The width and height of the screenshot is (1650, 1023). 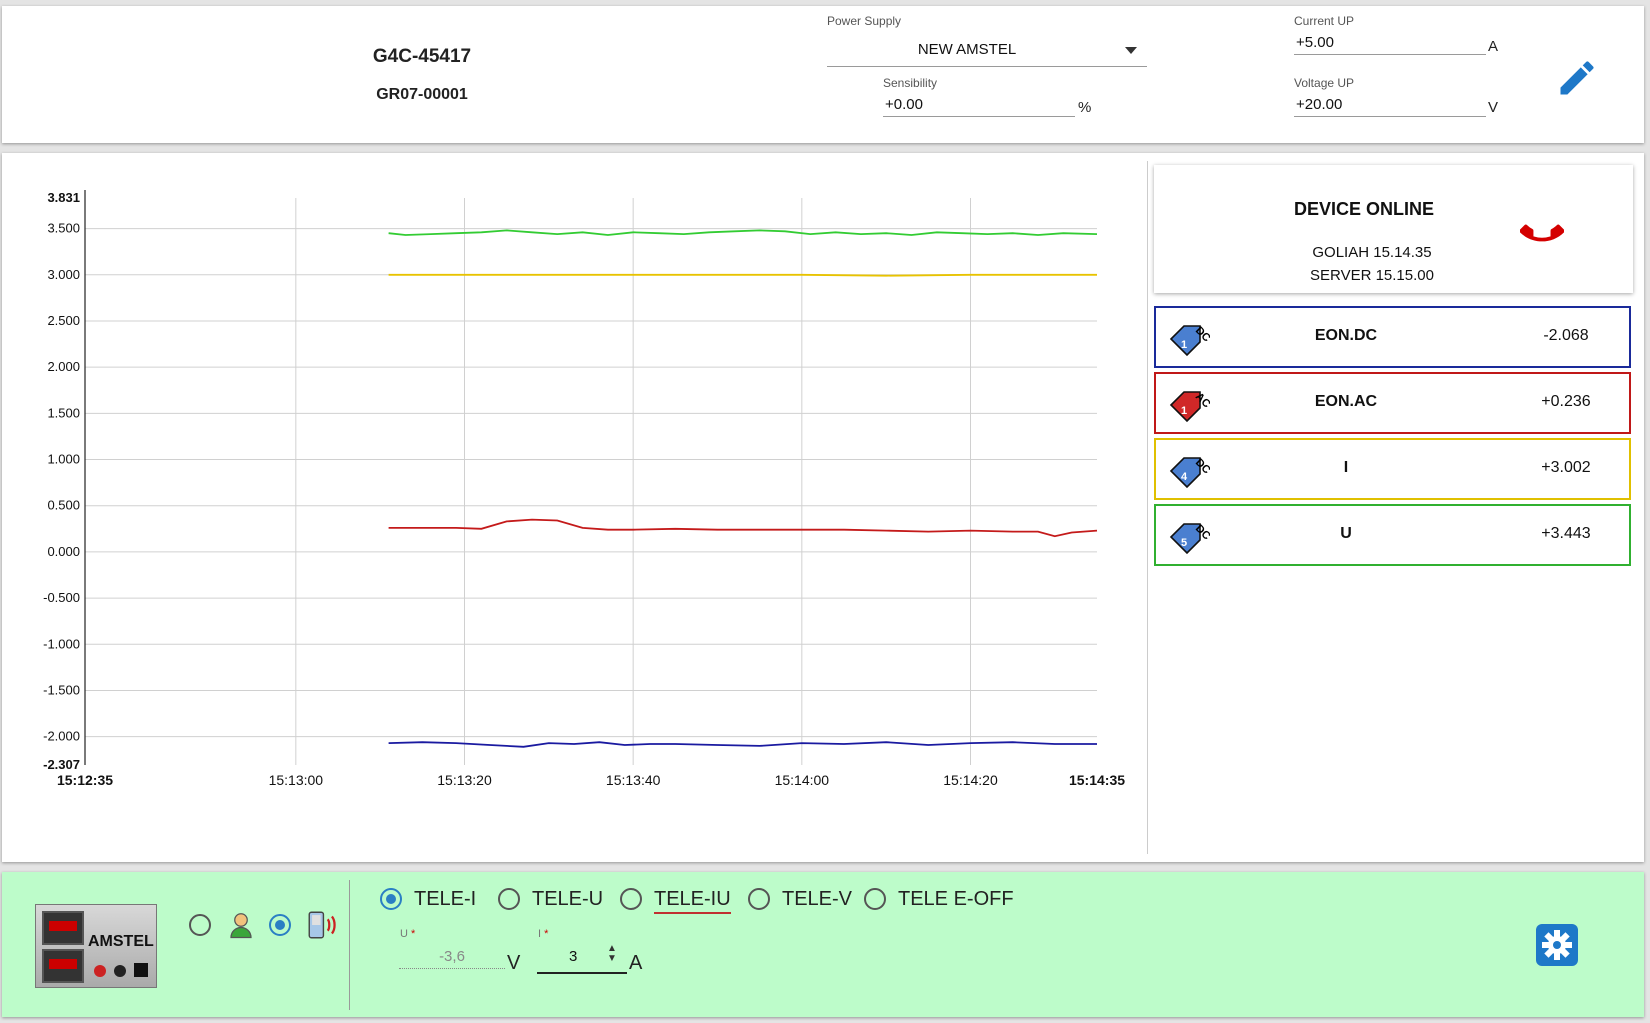 I want to click on channel-number: 4, so click(x=1184, y=477).